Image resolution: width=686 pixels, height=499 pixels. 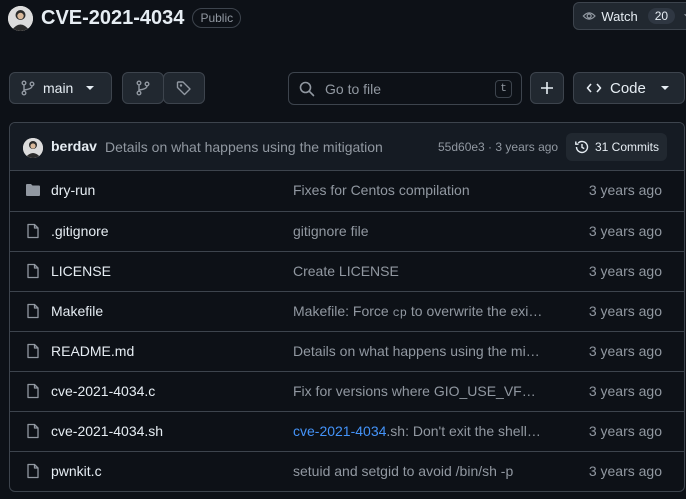 I want to click on file-commit-message: Fixes for Centos compilation, so click(x=419, y=190).